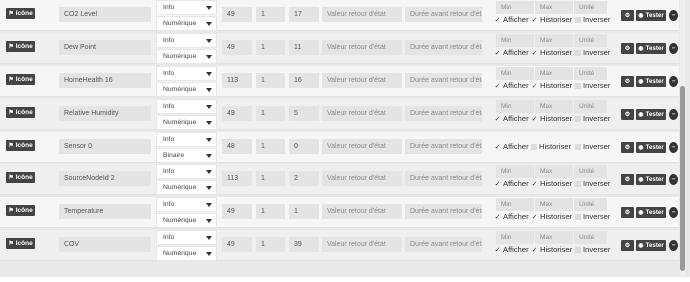 This screenshot has width=690, height=282. Describe the element at coordinates (304, 80) in the screenshot. I see `index-field: 16` at that location.